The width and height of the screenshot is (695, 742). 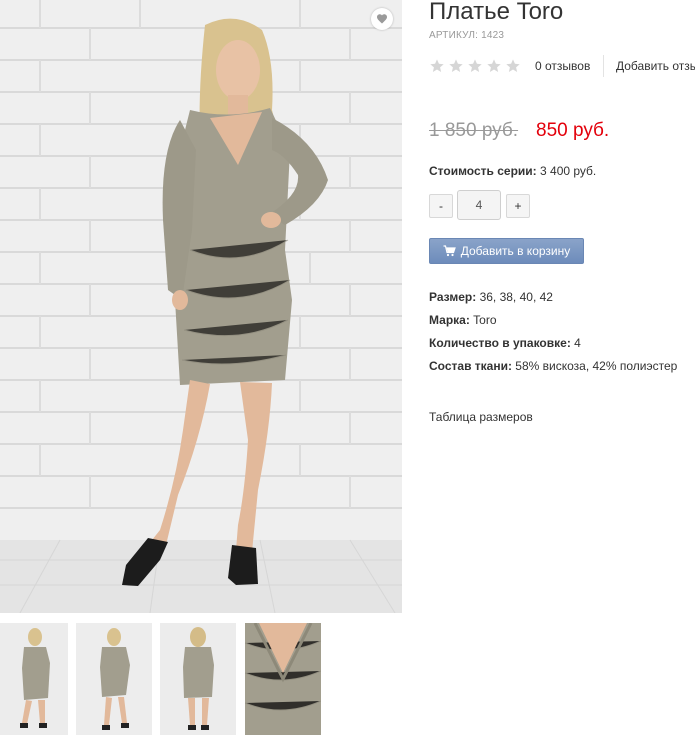 I want to click on attribute-label: Количество в упаковке:, so click(x=500, y=343).